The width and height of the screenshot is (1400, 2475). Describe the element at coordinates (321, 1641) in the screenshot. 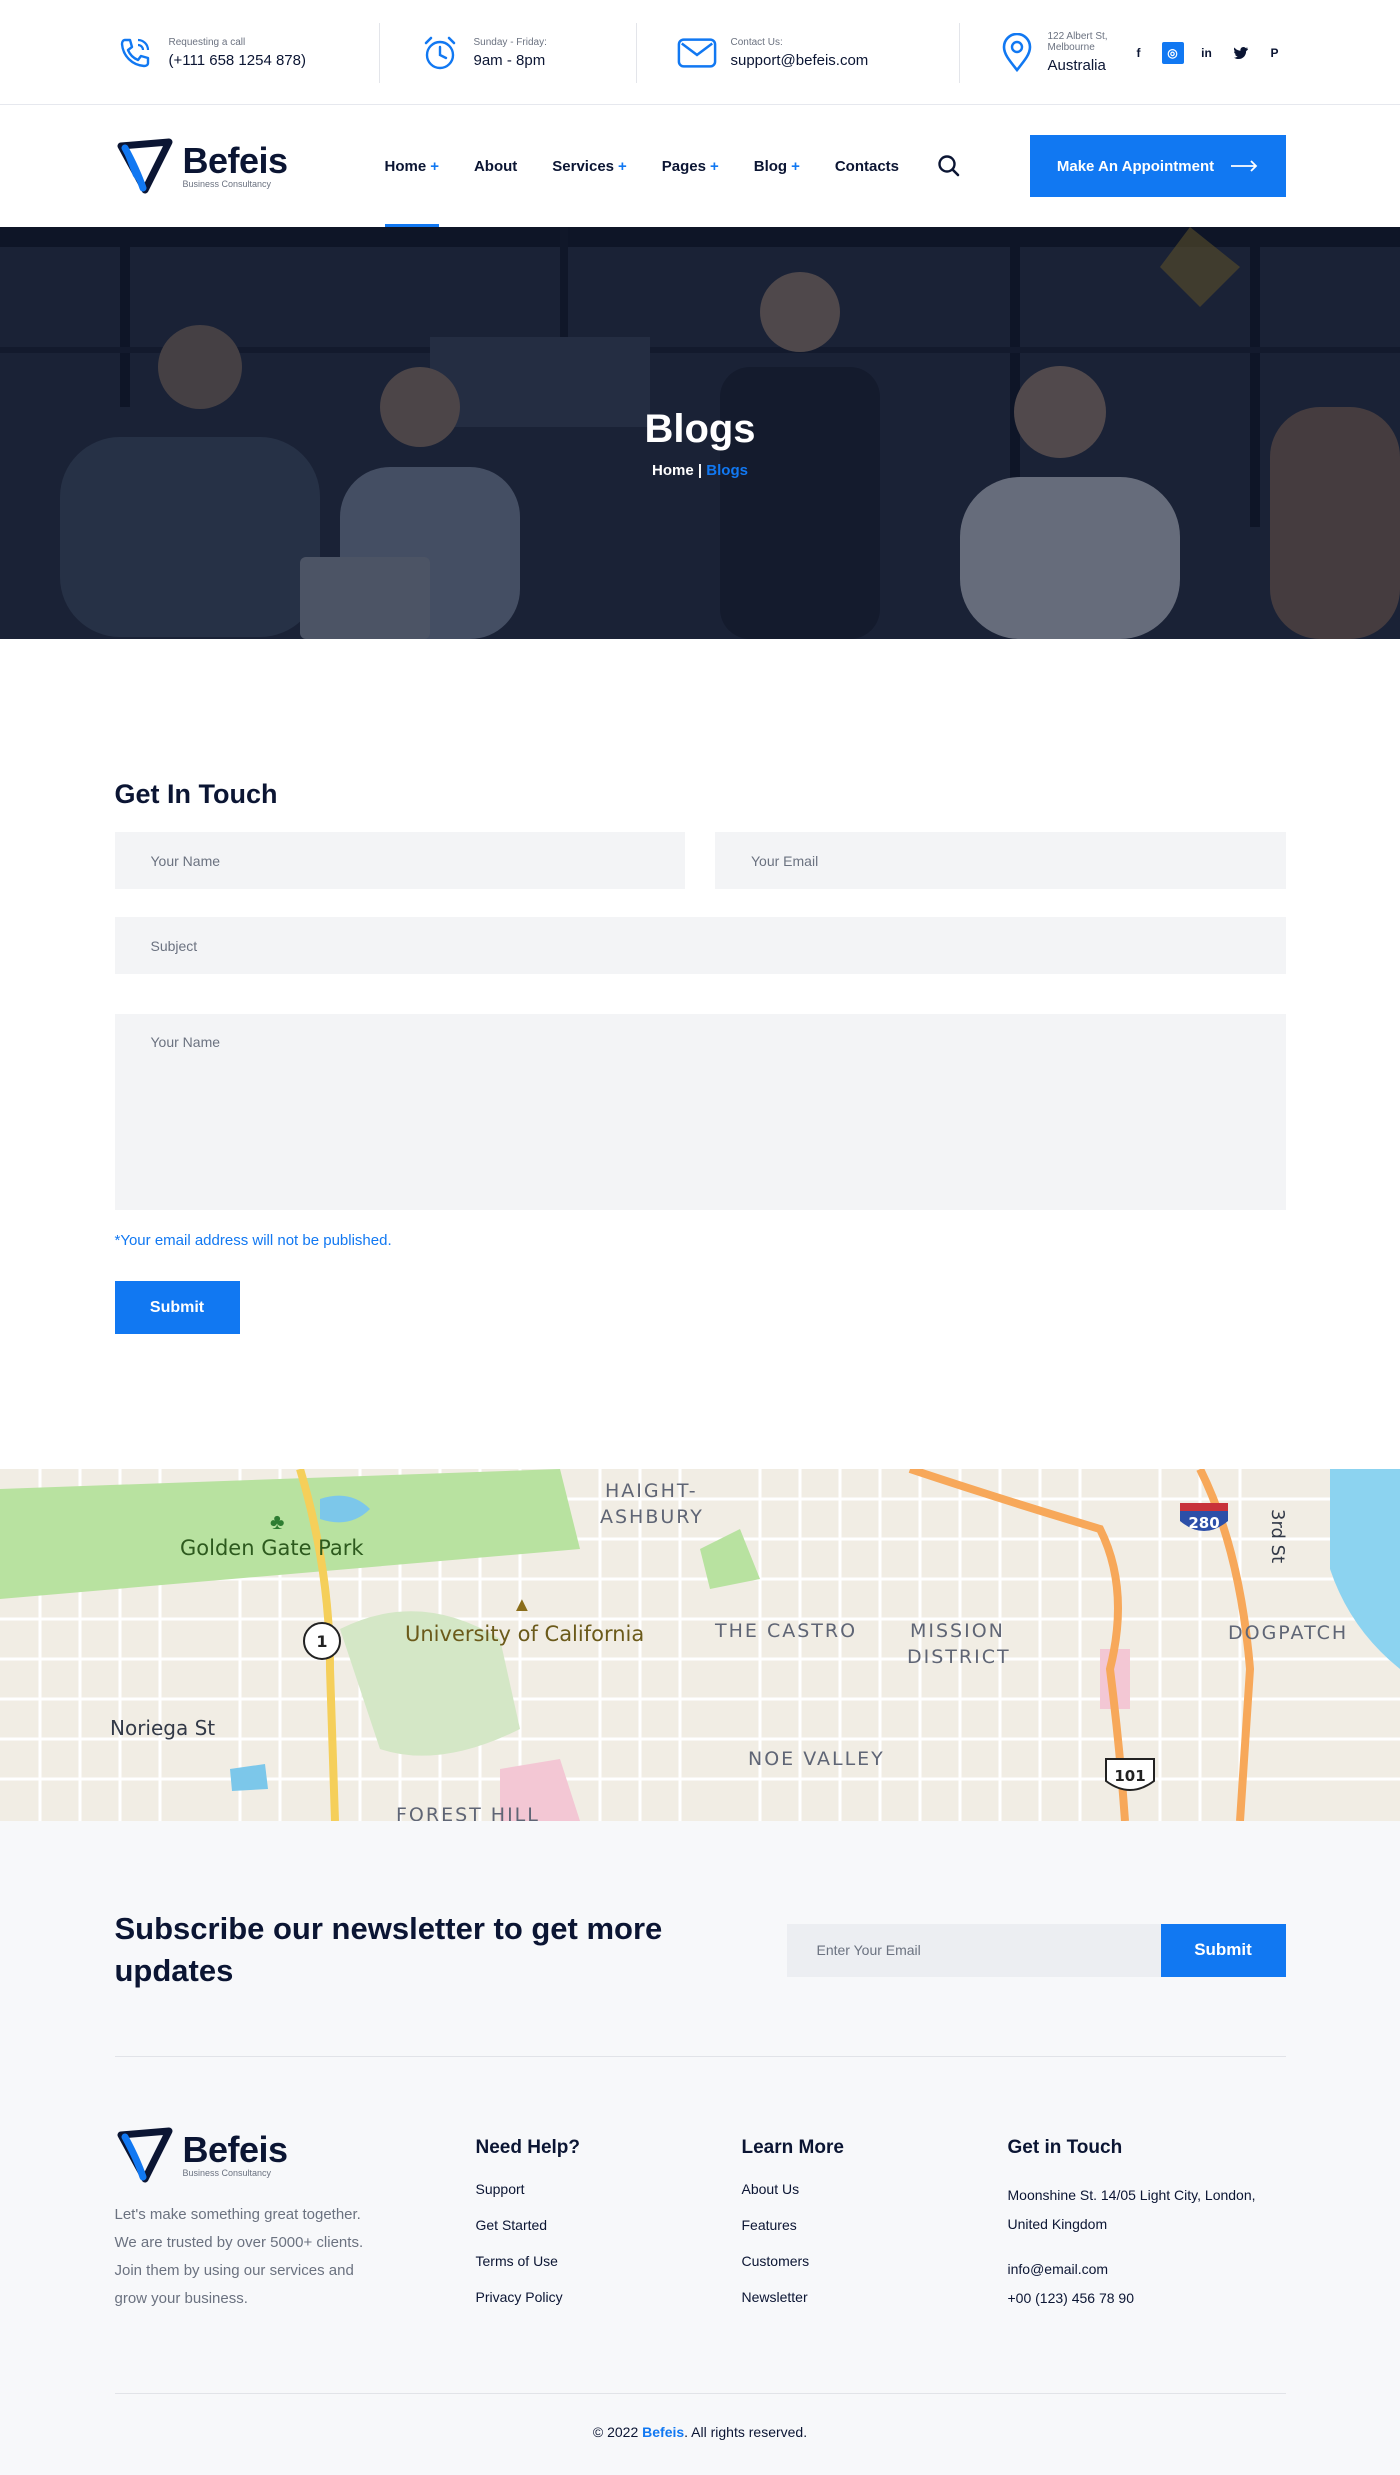

I see `svg-text: 1` at that location.